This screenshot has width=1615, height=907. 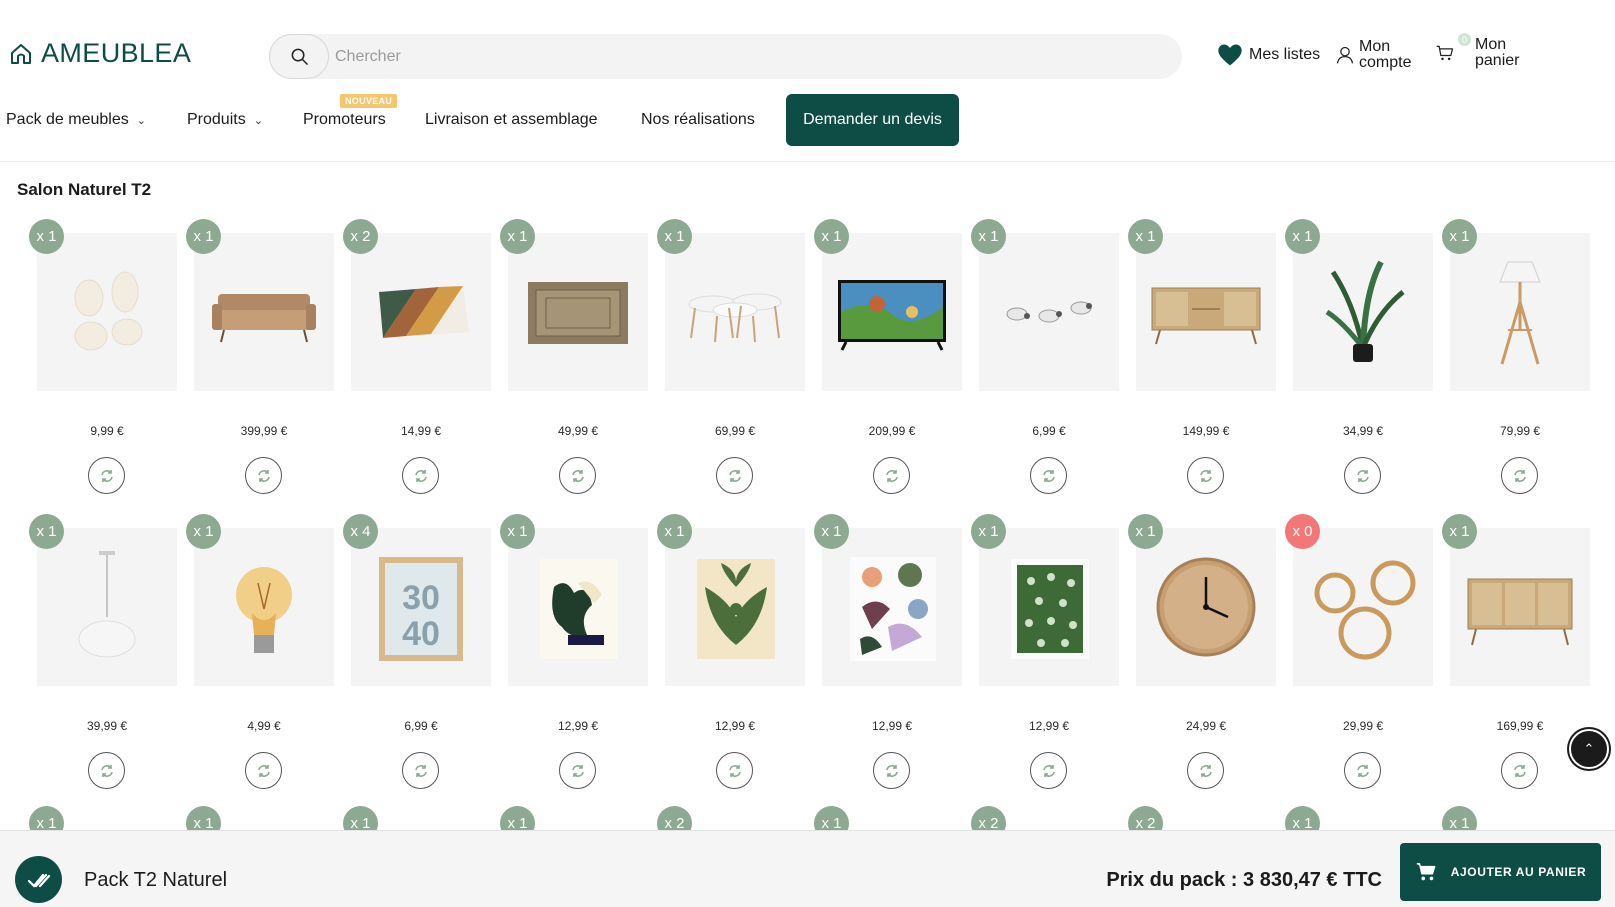 I want to click on rug-icon, so click(x=578, y=313).